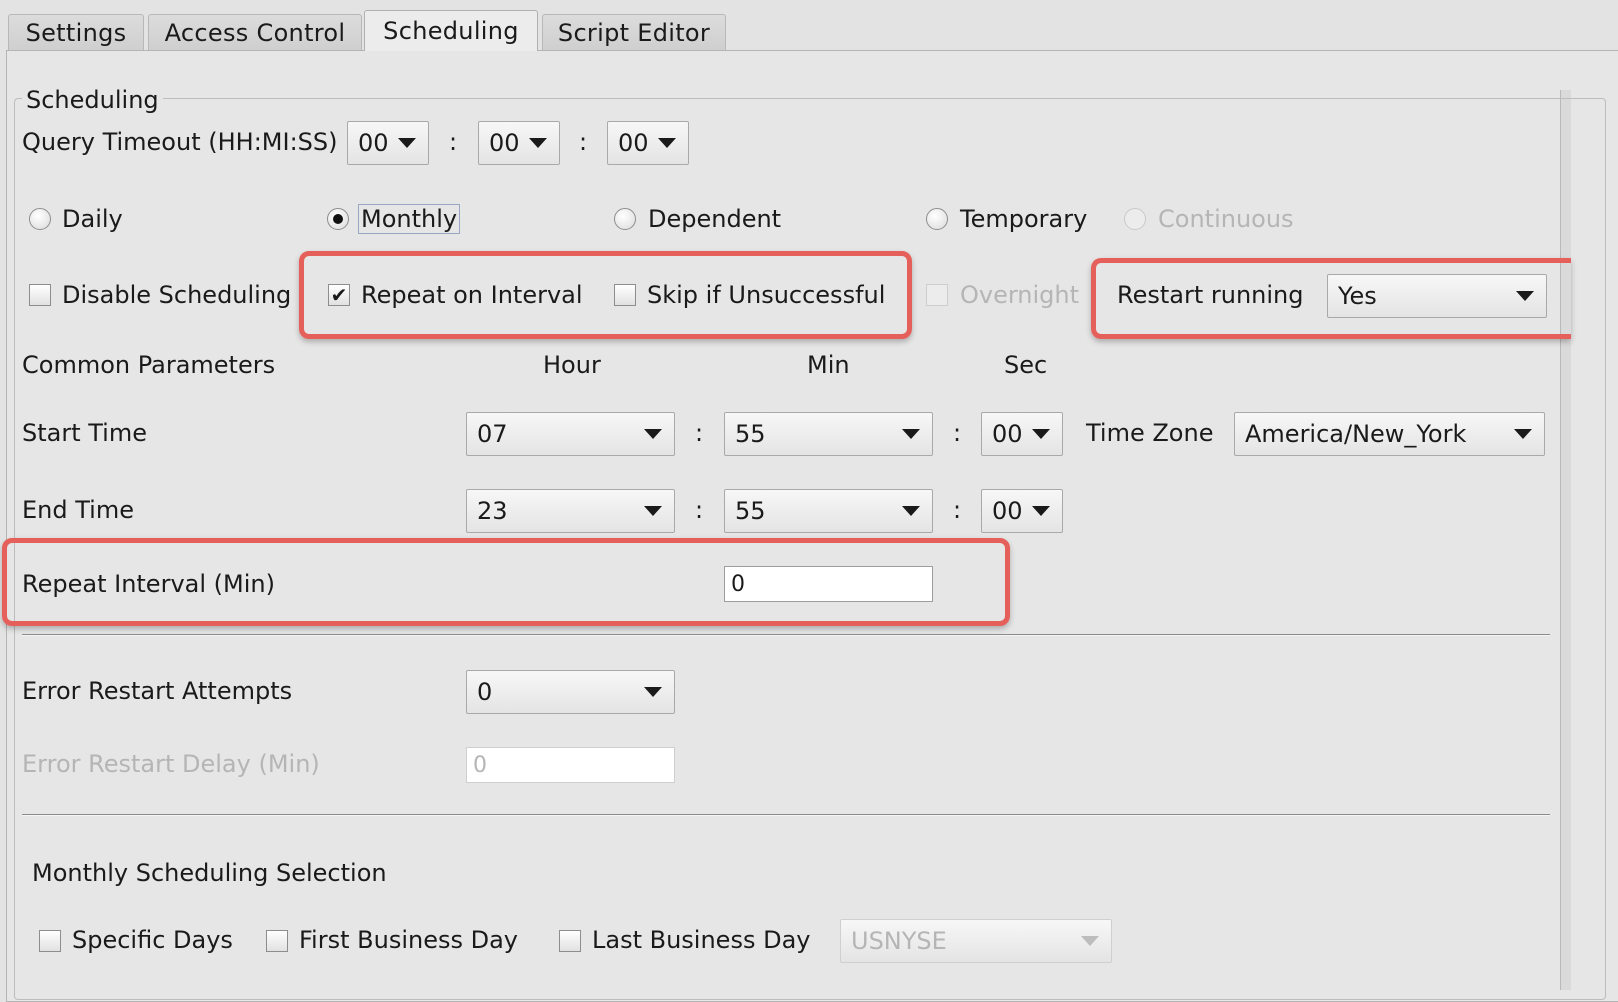  I want to click on repeat-interval-input: 0, so click(828, 584).